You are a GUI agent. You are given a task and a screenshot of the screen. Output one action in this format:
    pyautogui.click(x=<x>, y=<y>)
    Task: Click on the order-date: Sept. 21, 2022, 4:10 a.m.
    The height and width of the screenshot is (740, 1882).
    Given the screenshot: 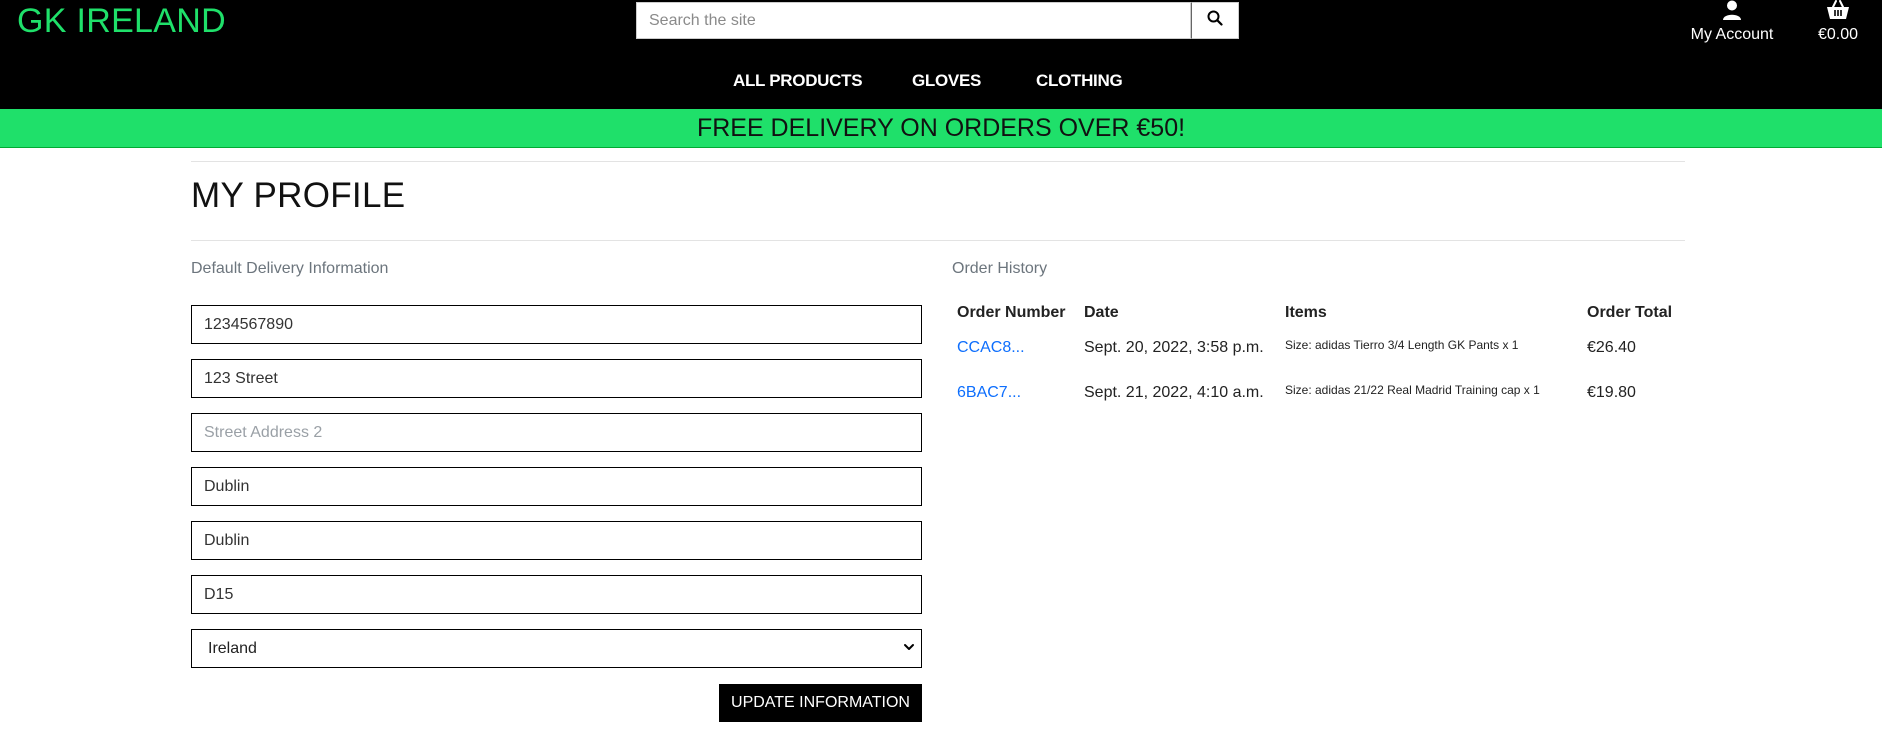 What is the action you would take?
    pyautogui.click(x=1174, y=392)
    